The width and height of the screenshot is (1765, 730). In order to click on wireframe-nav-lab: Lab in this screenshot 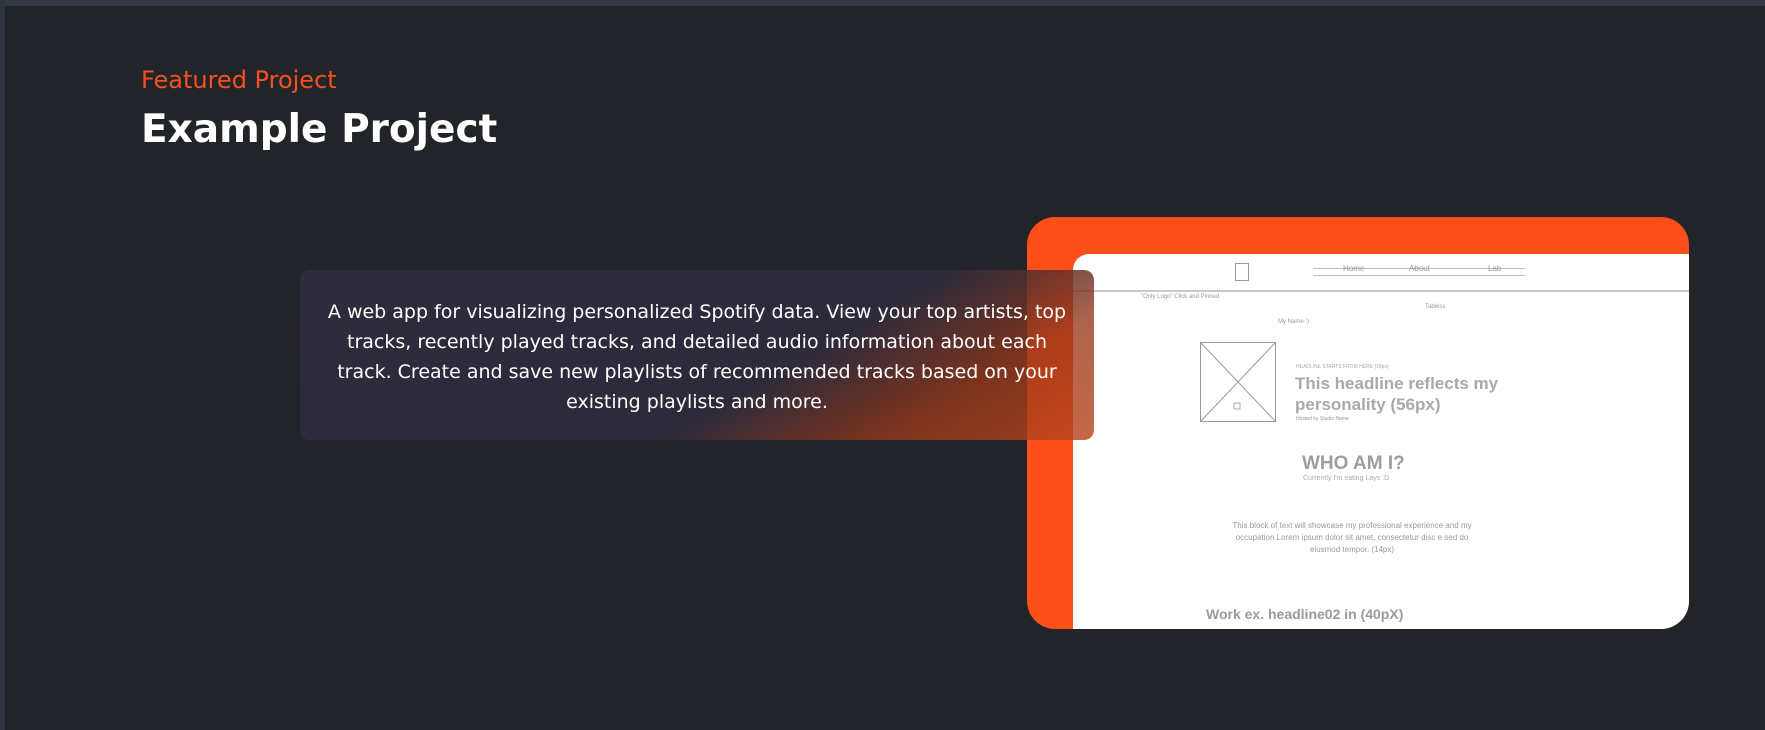, I will do `click(1495, 268)`.